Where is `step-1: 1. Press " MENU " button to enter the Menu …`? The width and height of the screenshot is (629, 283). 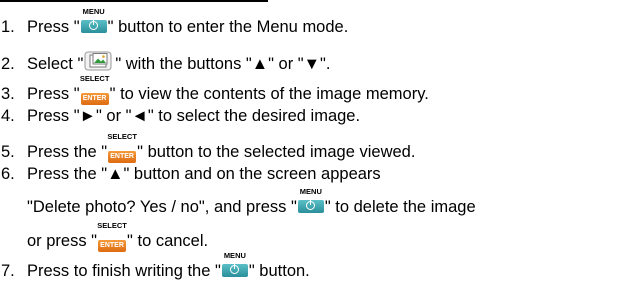 step-1: 1. Press " MENU " button to enter the Menu … is located at coordinates (174, 22).